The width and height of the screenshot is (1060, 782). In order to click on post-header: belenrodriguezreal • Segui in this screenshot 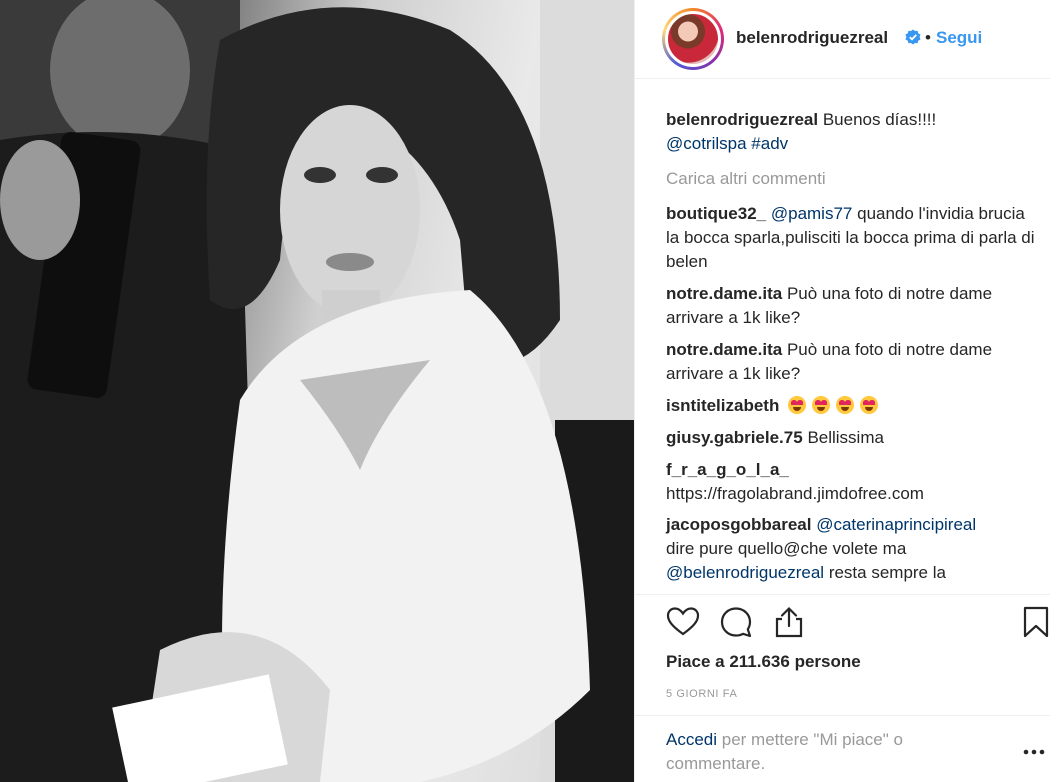, I will do `click(847, 39)`.